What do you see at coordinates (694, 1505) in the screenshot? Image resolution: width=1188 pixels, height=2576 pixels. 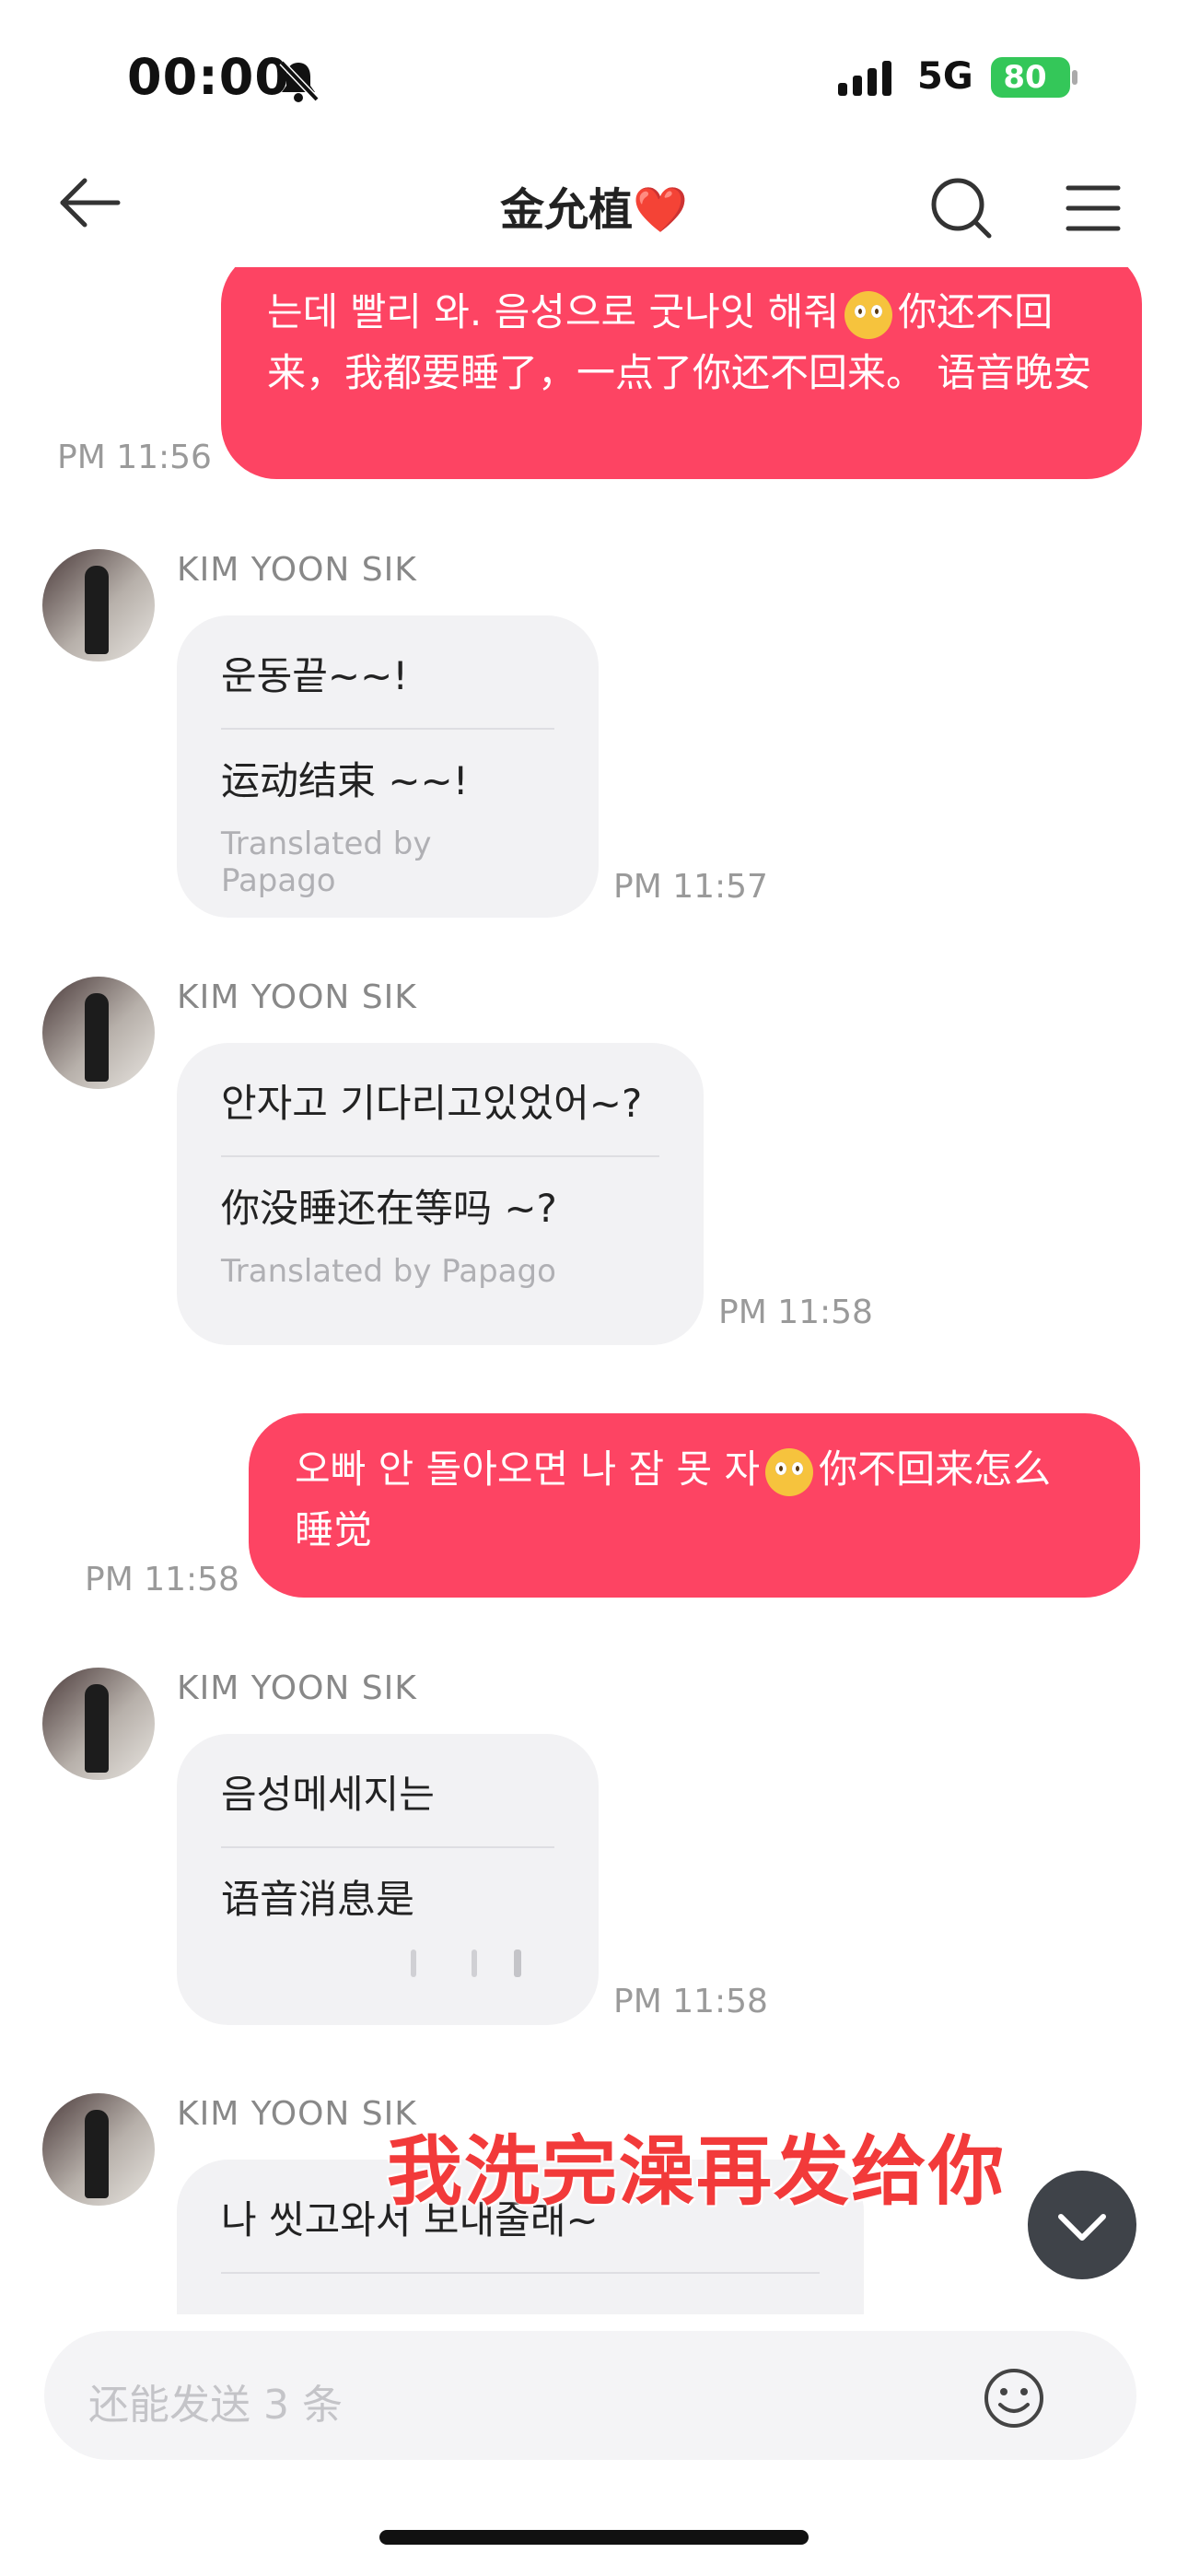 I see `outgoing-message-bubble: 오빠 안 돌아오면 나 잠 못 자 你不回来怎么 睡觉` at bounding box center [694, 1505].